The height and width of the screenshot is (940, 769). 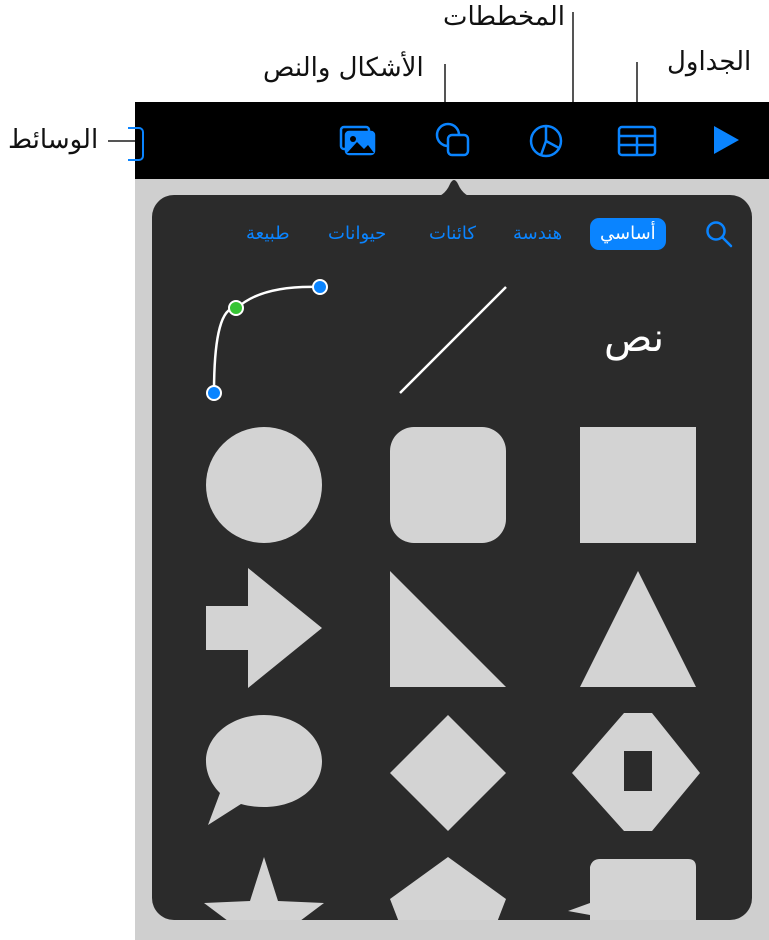 I want to click on shape-right-triangle, so click(x=448, y=629).